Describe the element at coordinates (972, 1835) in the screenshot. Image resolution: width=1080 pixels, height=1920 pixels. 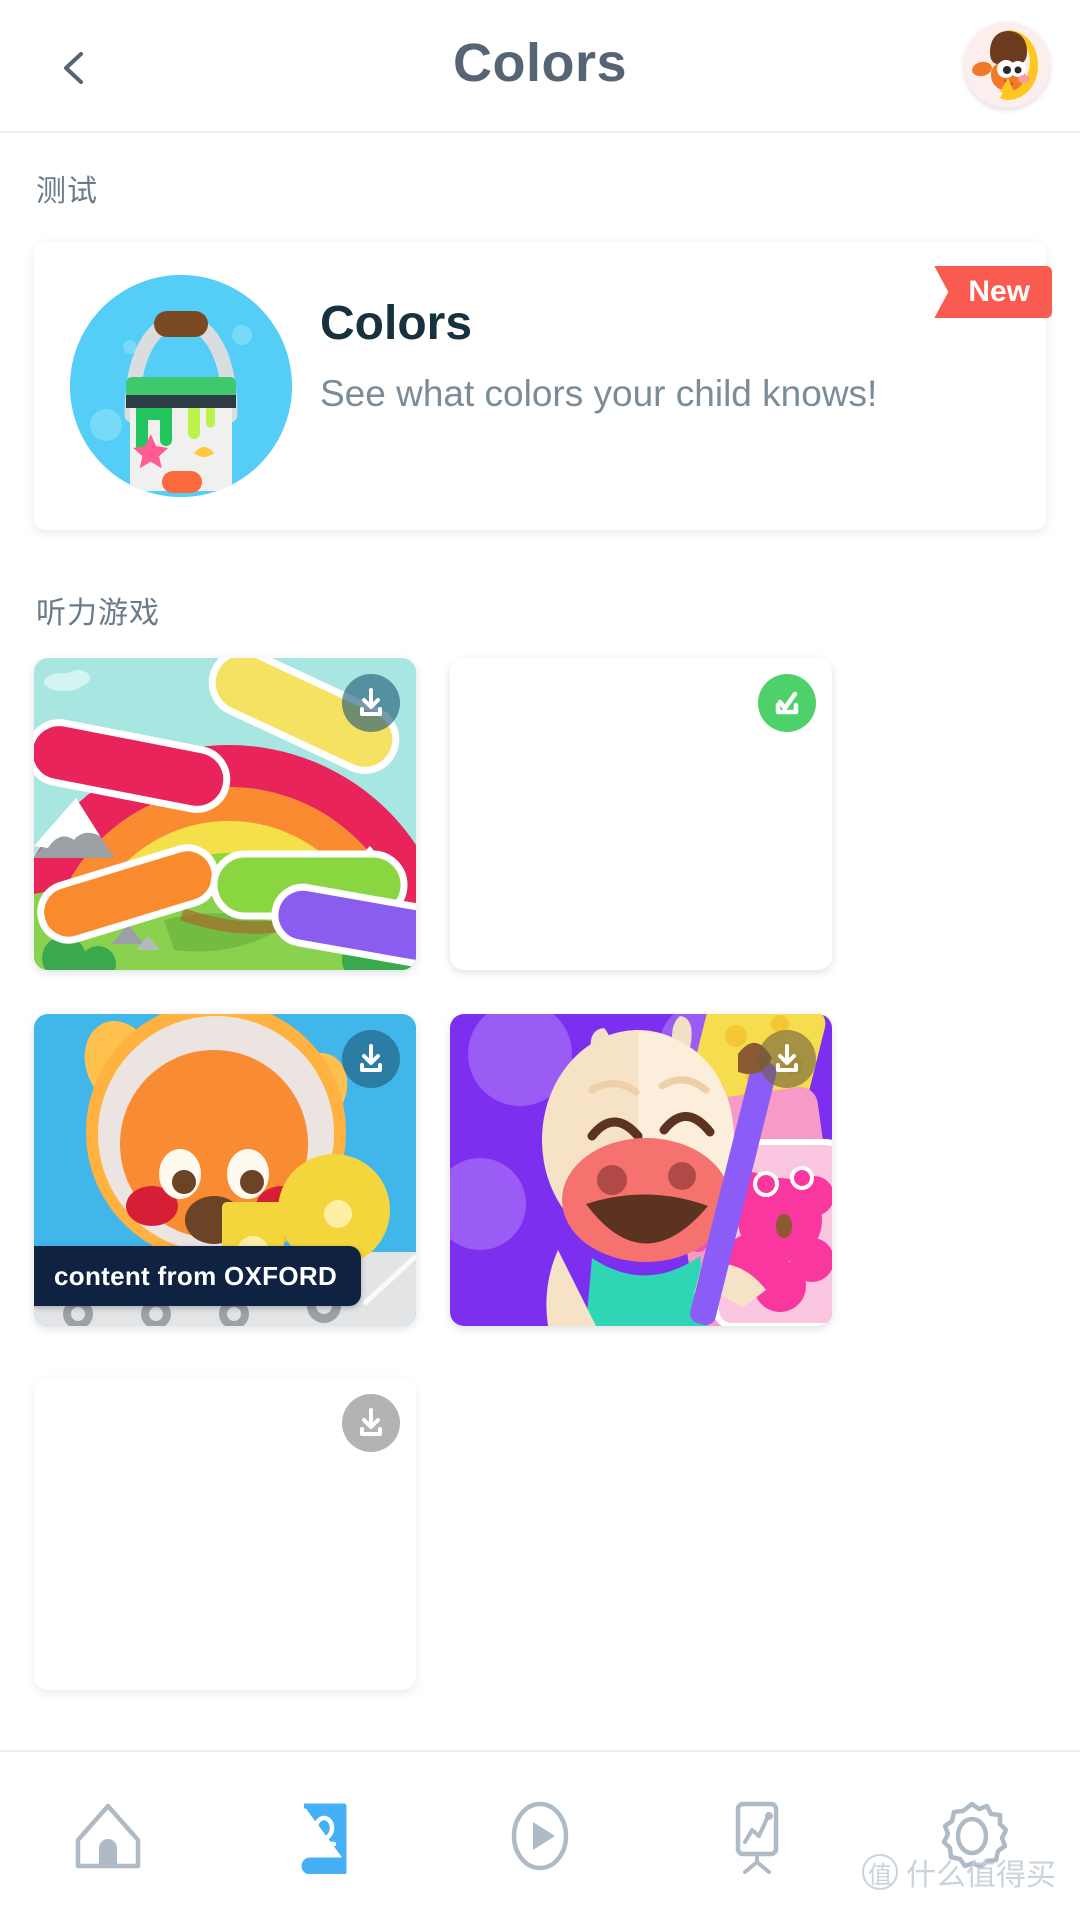
I see `nav-item-settings` at that location.